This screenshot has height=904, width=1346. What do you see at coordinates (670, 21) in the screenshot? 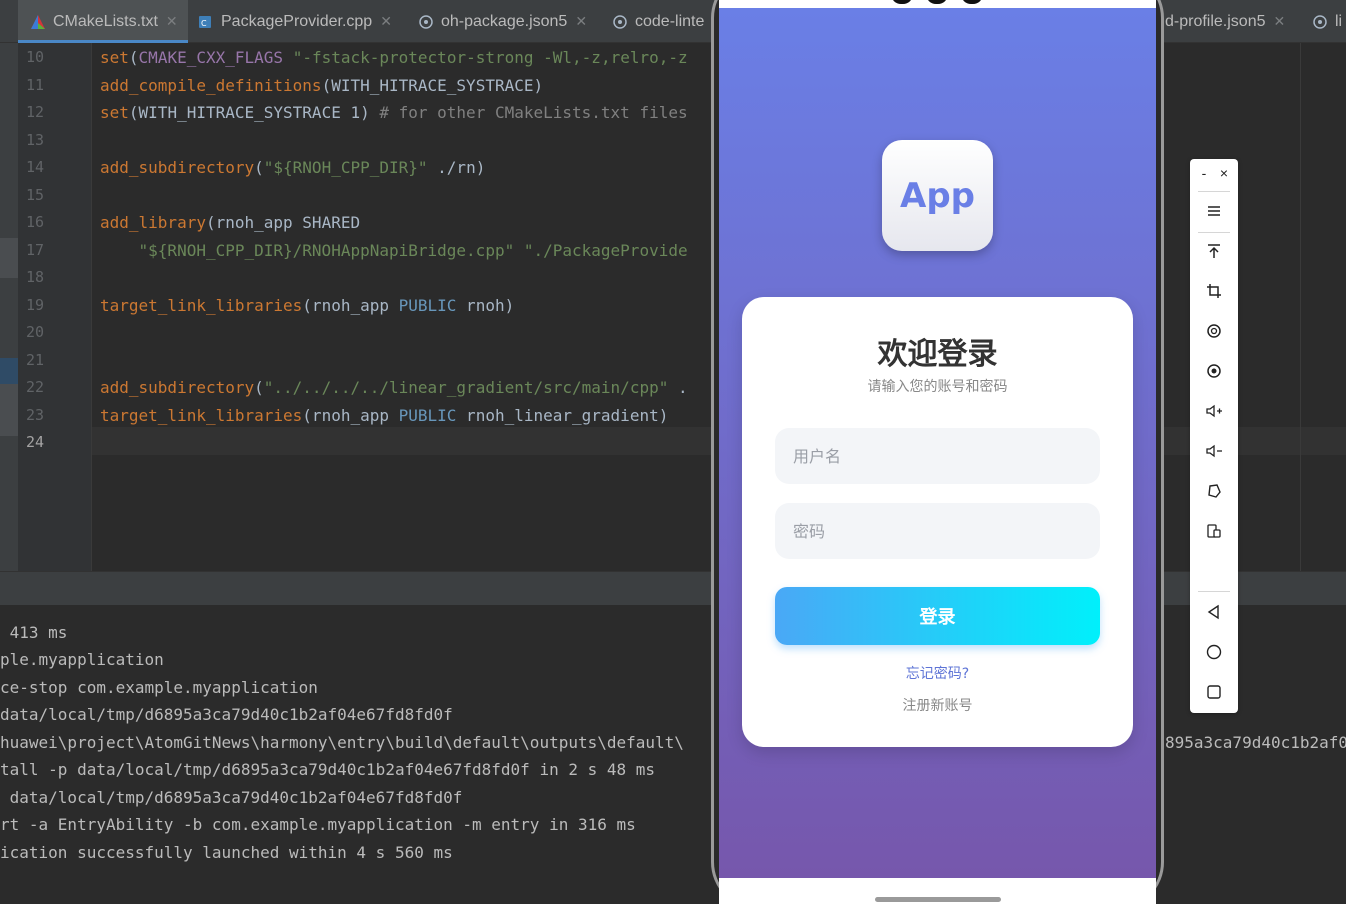
I see `tab-label: code-linte` at bounding box center [670, 21].